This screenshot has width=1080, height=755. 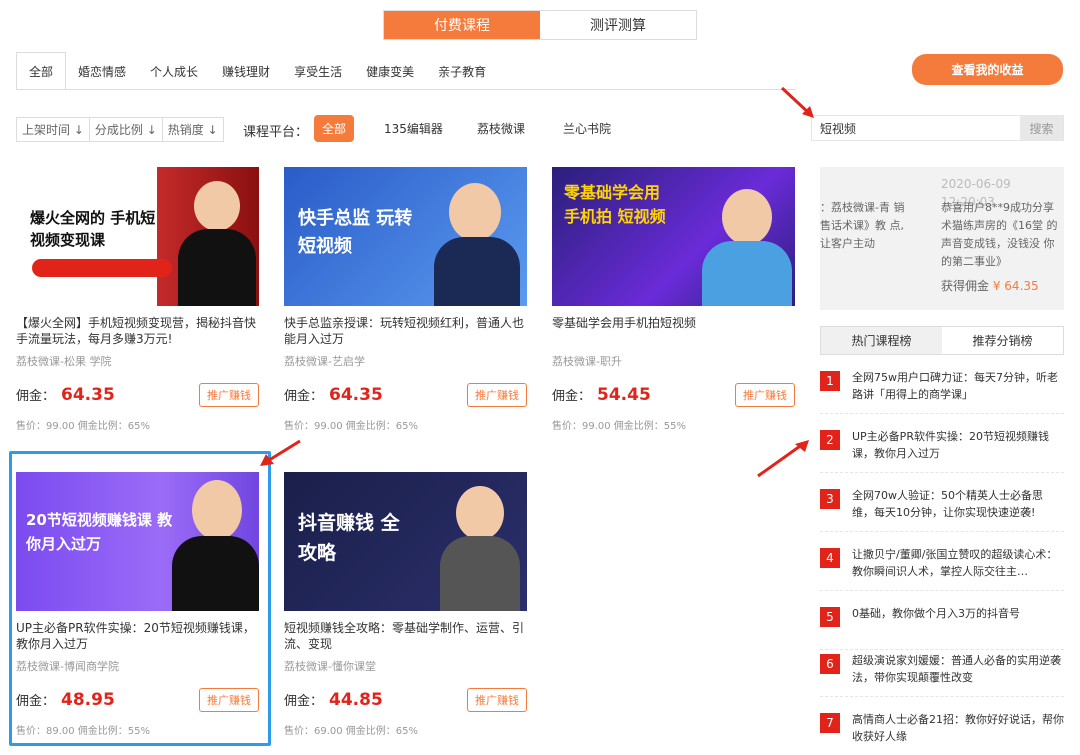 I want to click on commission-value: 48.95, so click(x=88, y=700).